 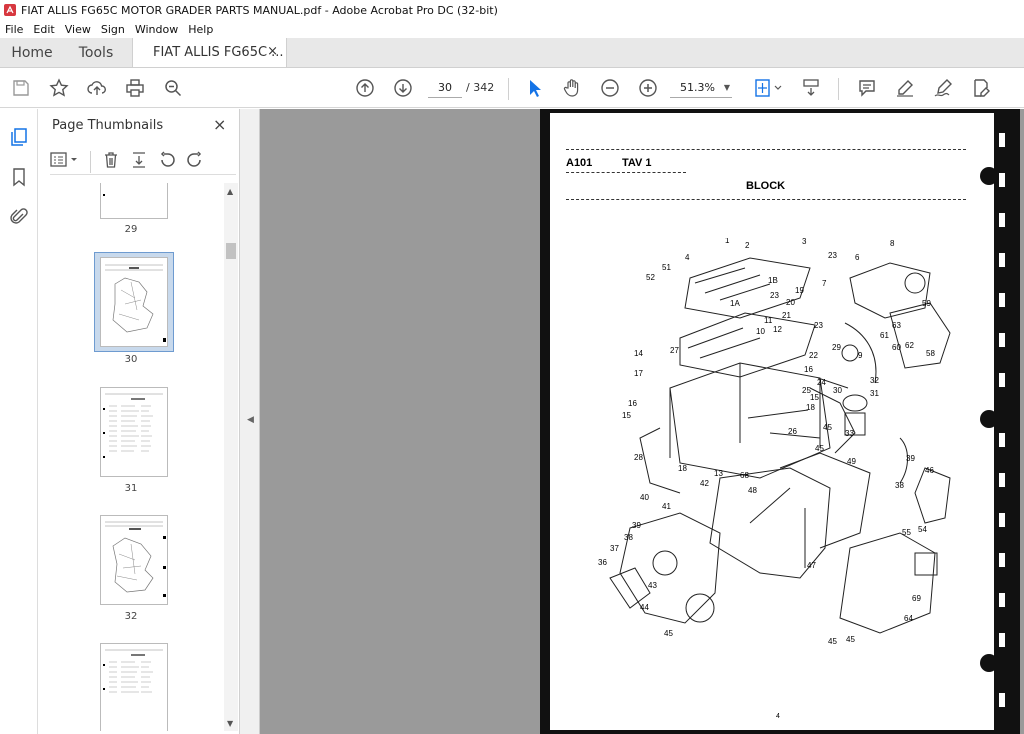 I want to click on sign-icon, so click(x=943, y=88).